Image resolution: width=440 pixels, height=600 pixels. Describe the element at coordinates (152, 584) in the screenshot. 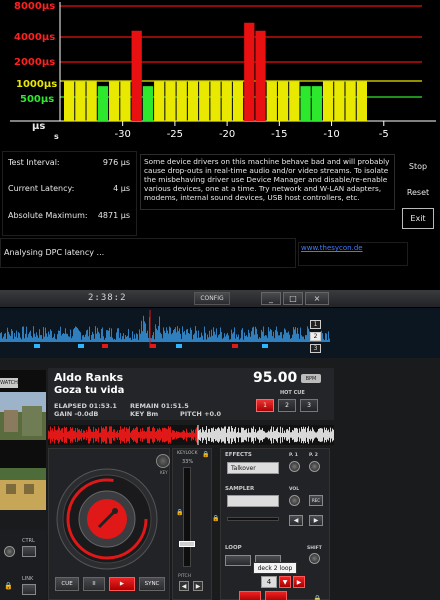

I see `sync-button: SYNC` at that location.